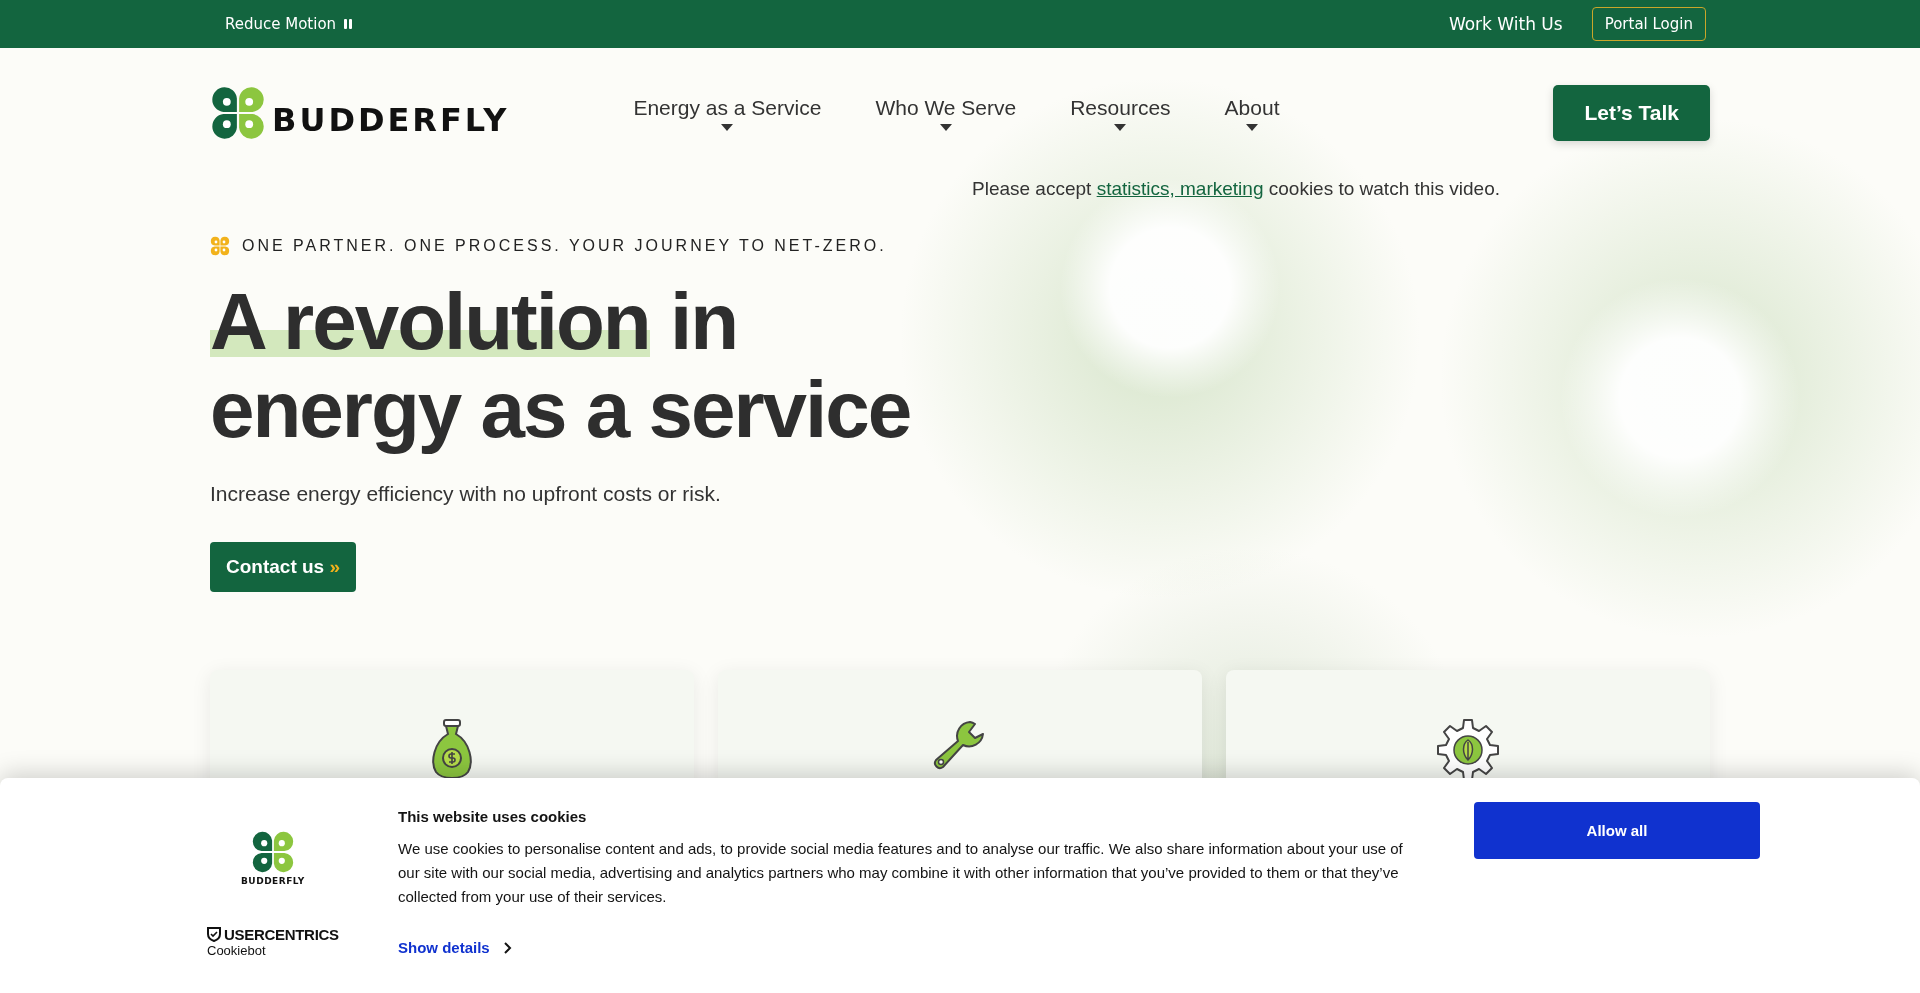  Describe the element at coordinates (455, 947) in the screenshot. I see `show-details-link: Show details` at that location.